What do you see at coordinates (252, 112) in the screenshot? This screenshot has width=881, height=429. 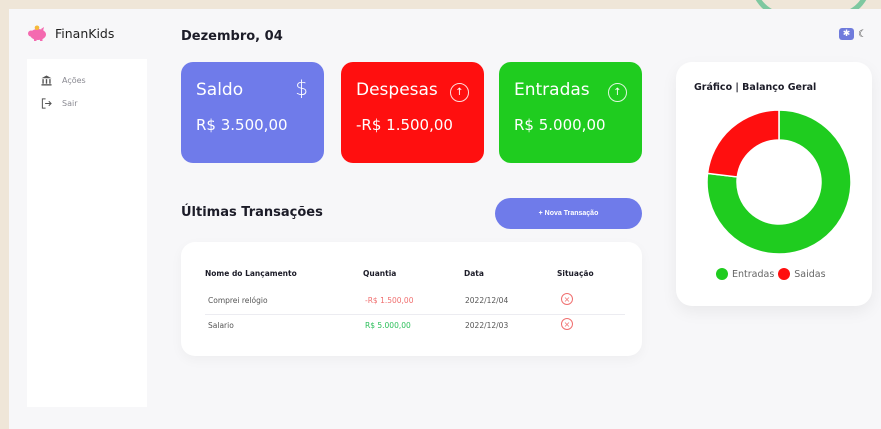 I see `saldo-card: Saldo R$ 3.500,00 $` at bounding box center [252, 112].